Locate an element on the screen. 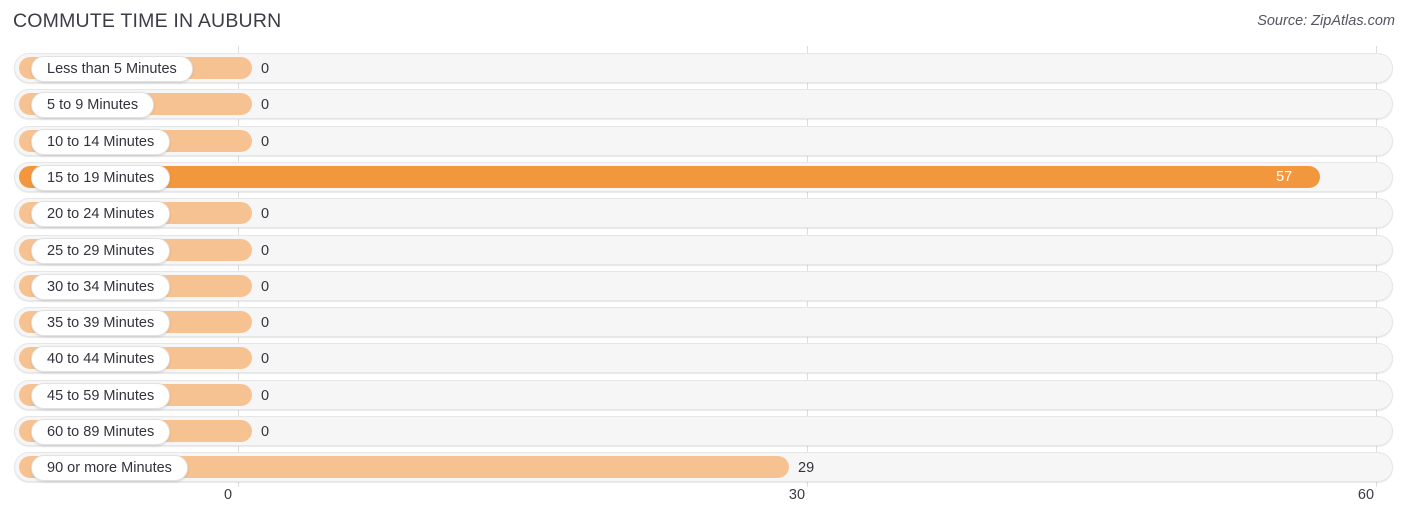  bar-category-label: 15 to 19 Minutes is located at coordinates (101, 177).